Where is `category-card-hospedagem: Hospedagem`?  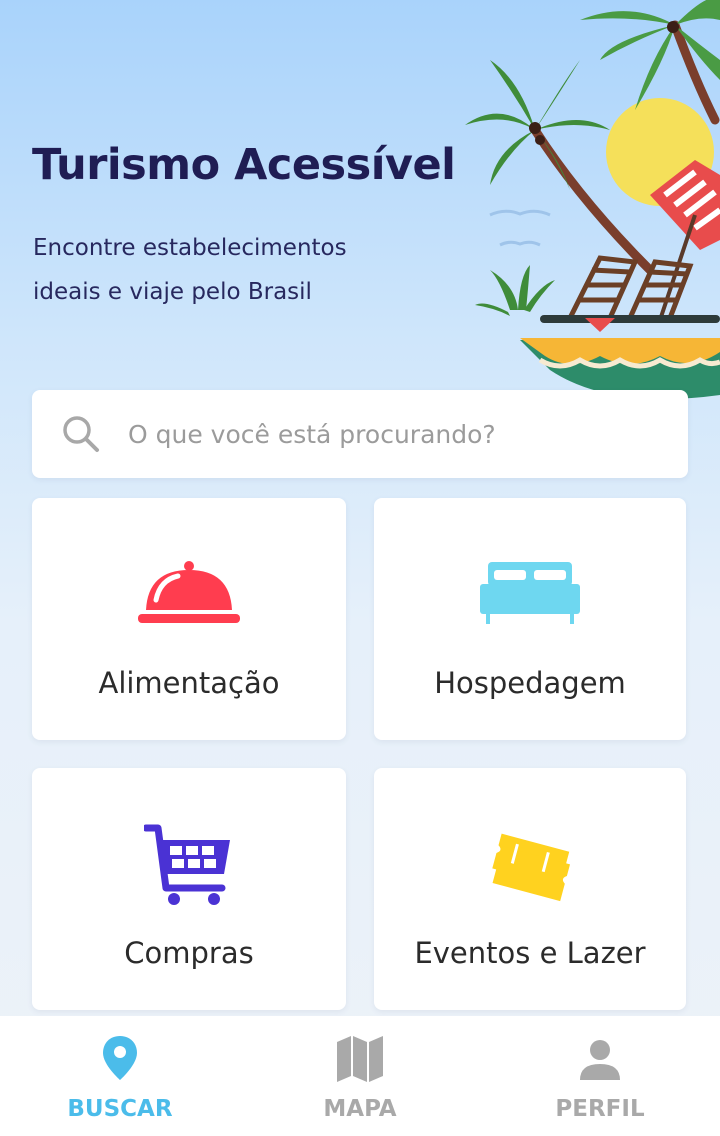
category-card-hospedagem: Hospedagem is located at coordinates (530, 619).